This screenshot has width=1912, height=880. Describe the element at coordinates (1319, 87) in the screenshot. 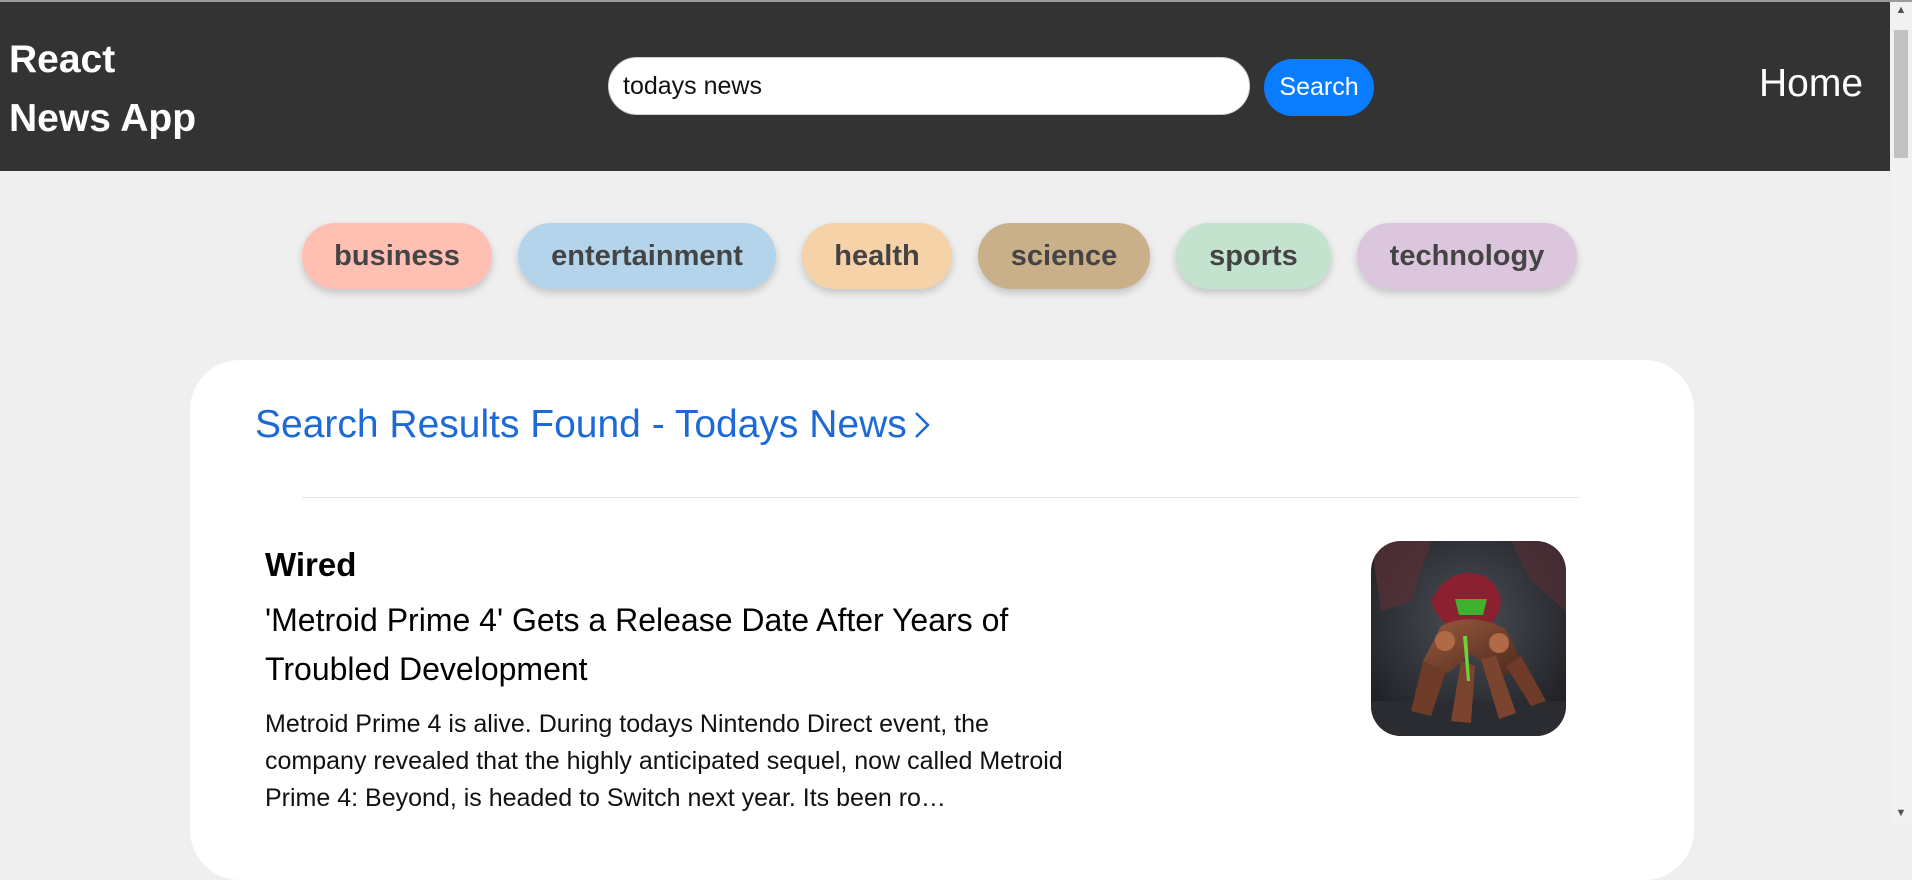

I see `search-button: Search` at that location.